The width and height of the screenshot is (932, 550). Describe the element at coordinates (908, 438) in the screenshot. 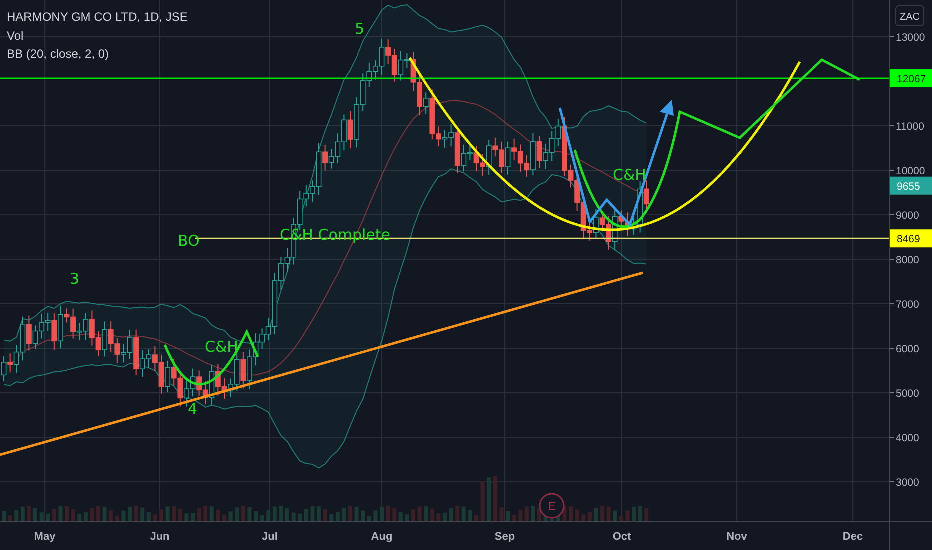

I see `price-axis-label: 4000` at that location.